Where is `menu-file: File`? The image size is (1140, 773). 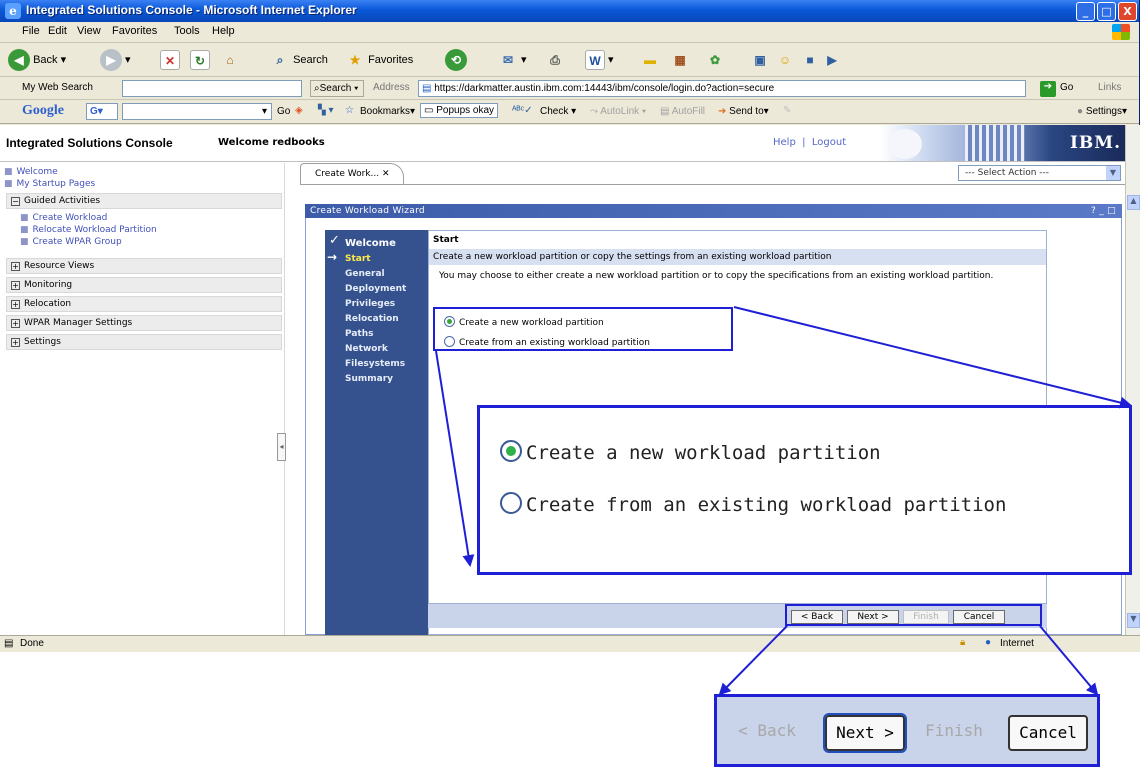 menu-file: File is located at coordinates (31, 31).